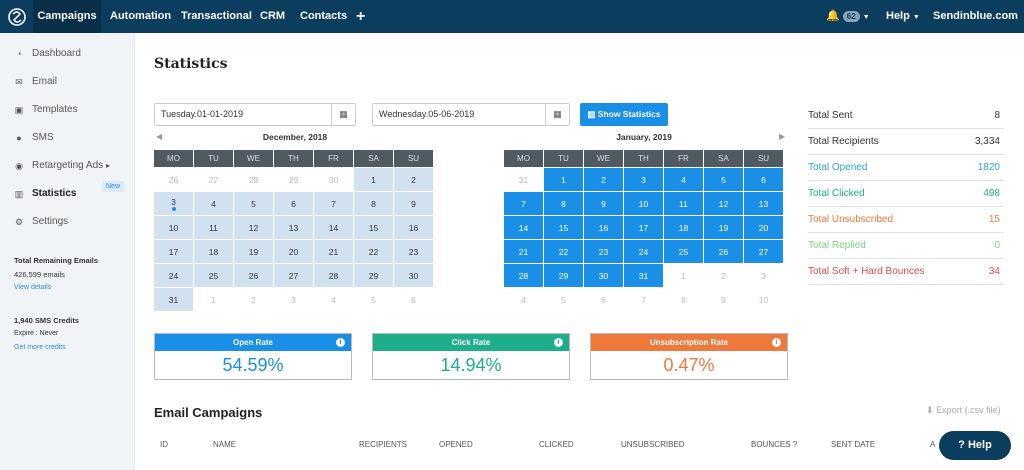 This screenshot has width=1024, height=470. Describe the element at coordinates (32, 287) in the screenshot. I see `view-details-link: View details` at that location.